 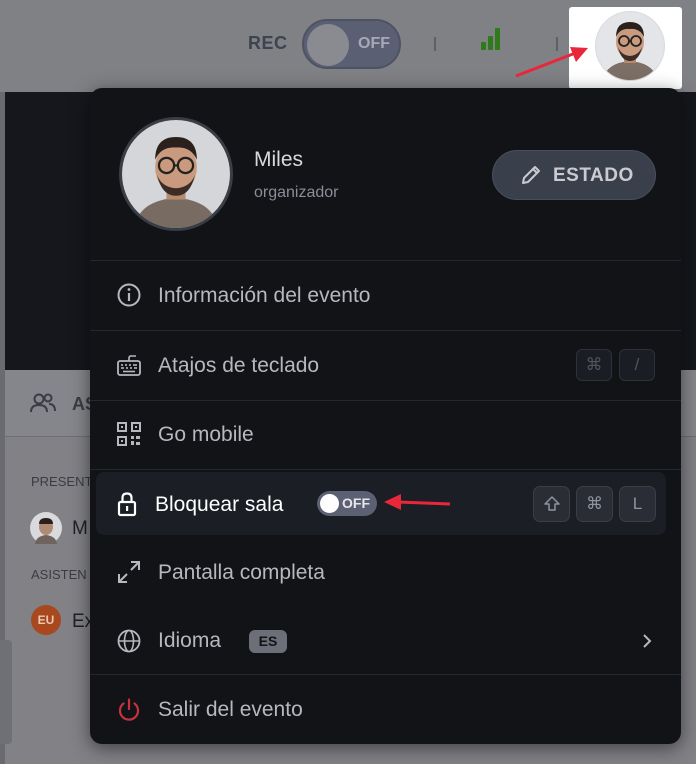 What do you see at coordinates (385, 365) in the screenshot?
I see `menu-item-keyboard-shortcuts: Atajos de teclado ⌘ /` at bounding box center [385, 365].